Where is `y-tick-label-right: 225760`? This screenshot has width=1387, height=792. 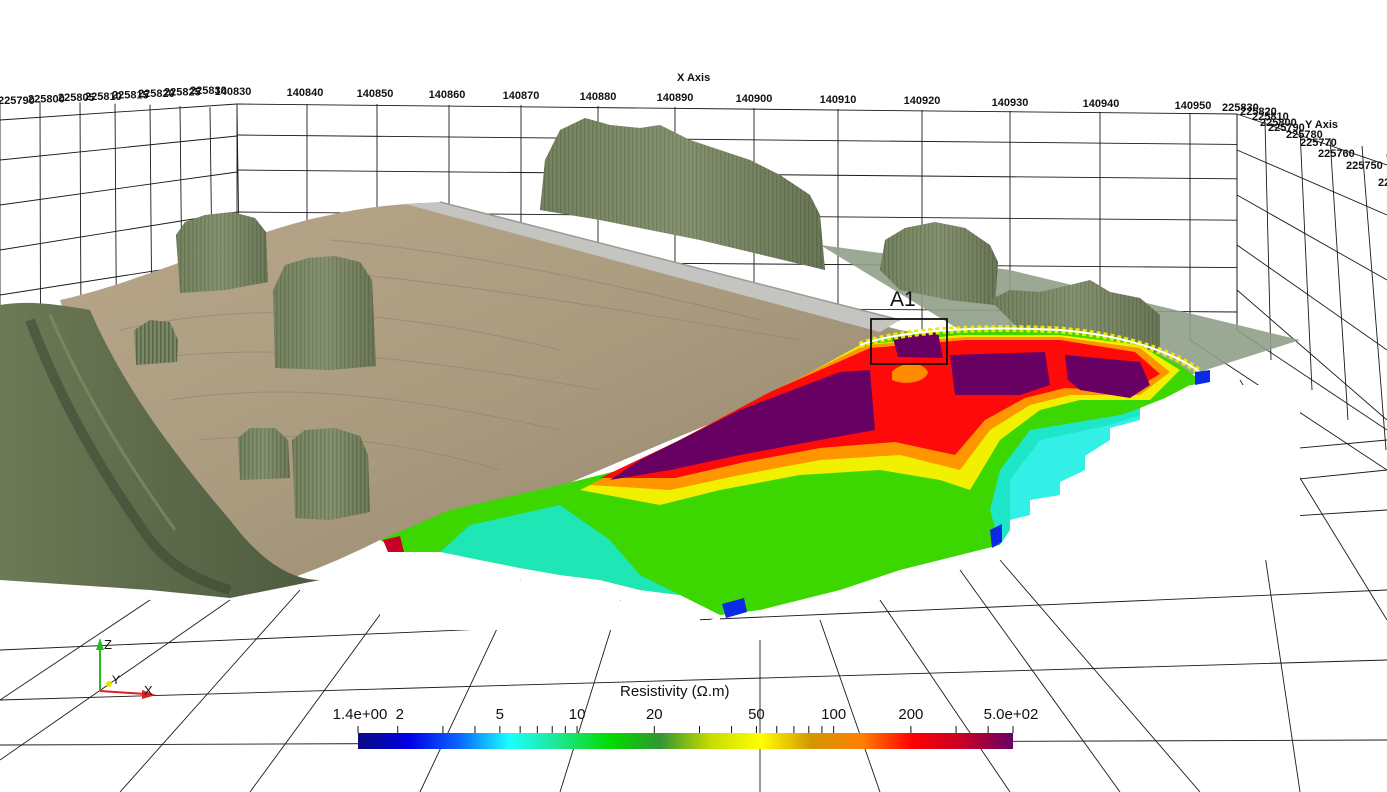 y-tick-label-right: 225760 is located at coordinates (1336, 154).